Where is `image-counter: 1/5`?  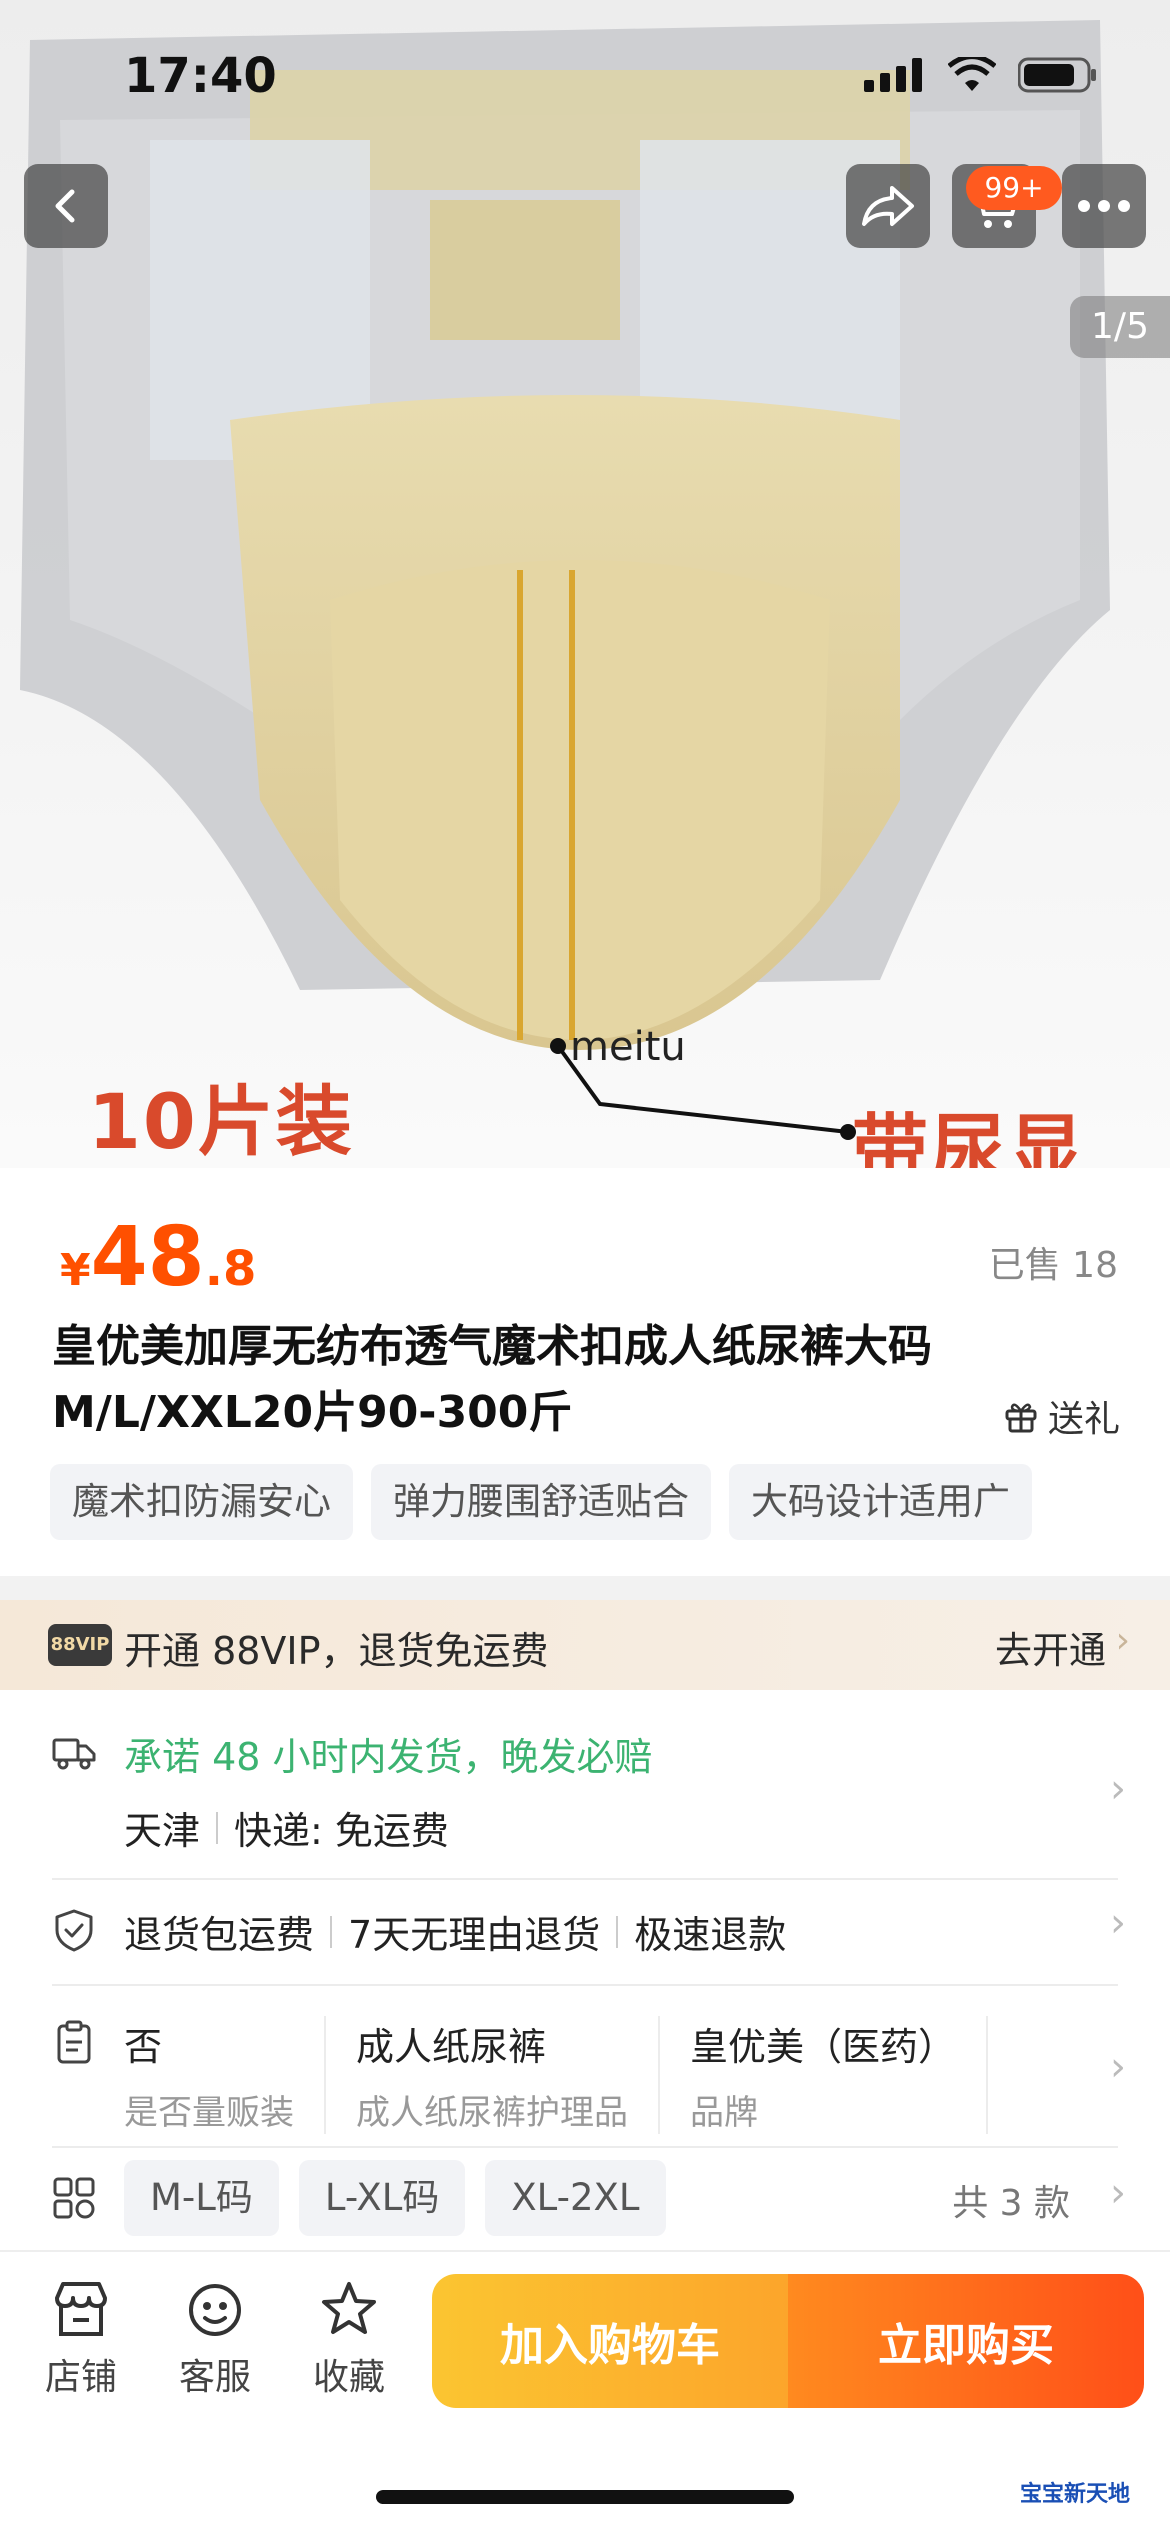 image-counter: 1/5 is located at coordinates (1120, 327).